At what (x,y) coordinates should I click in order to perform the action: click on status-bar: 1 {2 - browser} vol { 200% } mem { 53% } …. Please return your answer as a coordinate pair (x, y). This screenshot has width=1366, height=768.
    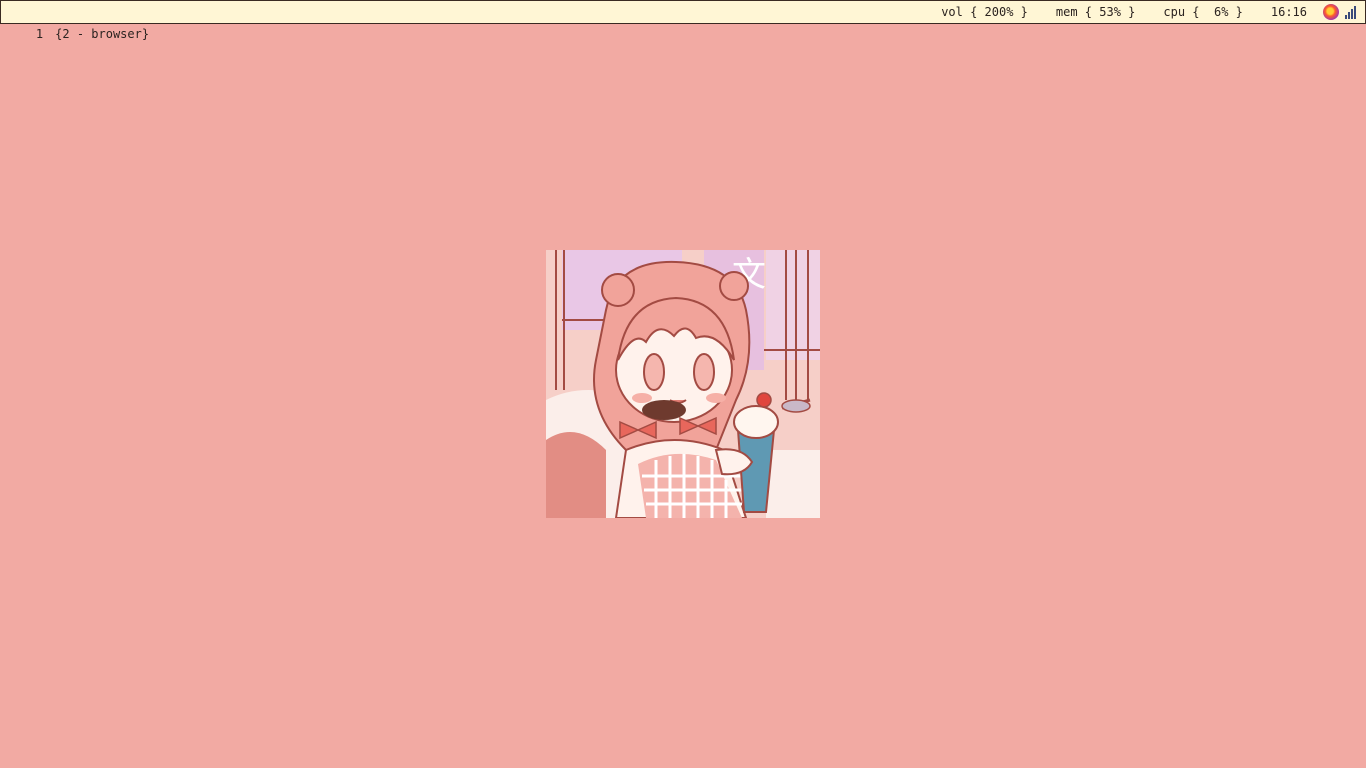
    Looking at the image, I should click on (683, 20).